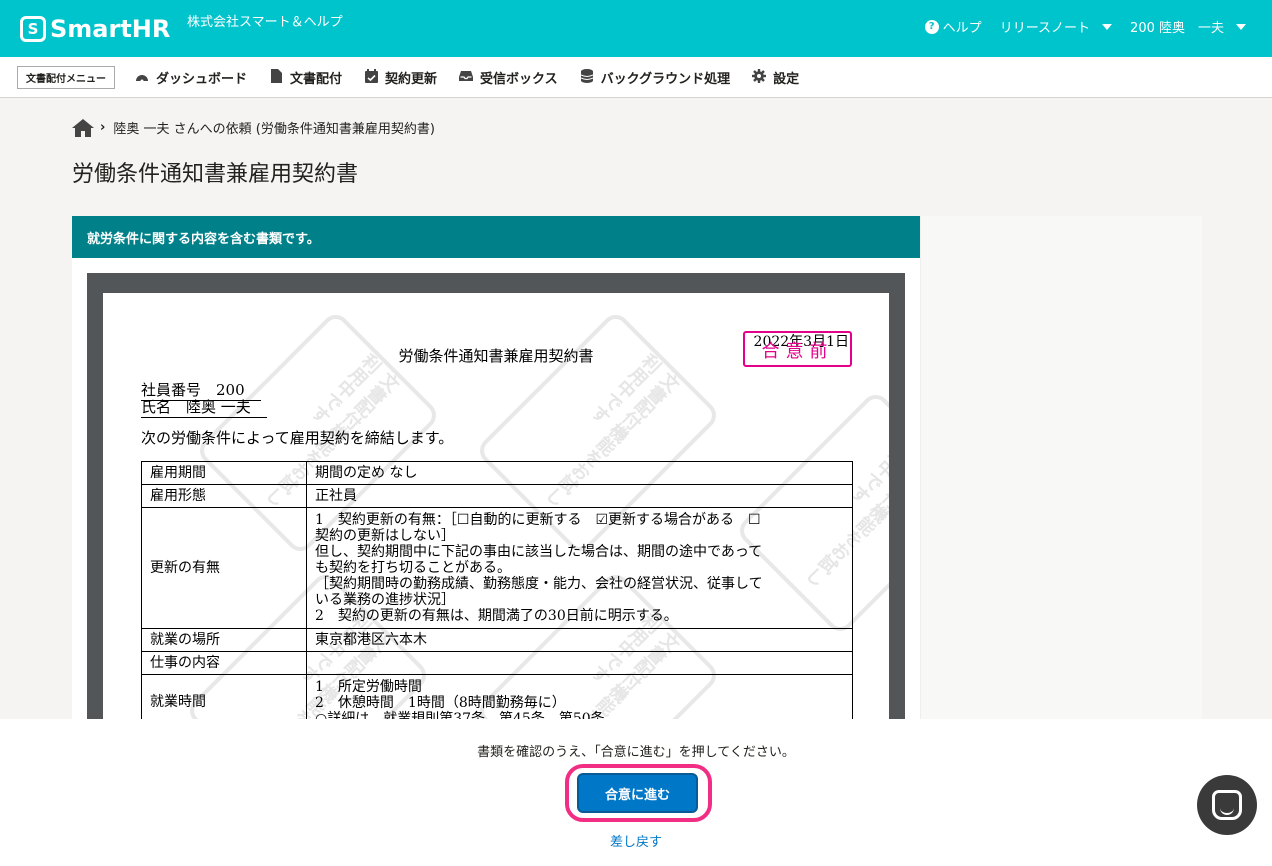 The width and height of the screenshot is (1272, 866). Describe the element at coordinates (276, 77) in the screenshot. I see `file-icon` at that location.